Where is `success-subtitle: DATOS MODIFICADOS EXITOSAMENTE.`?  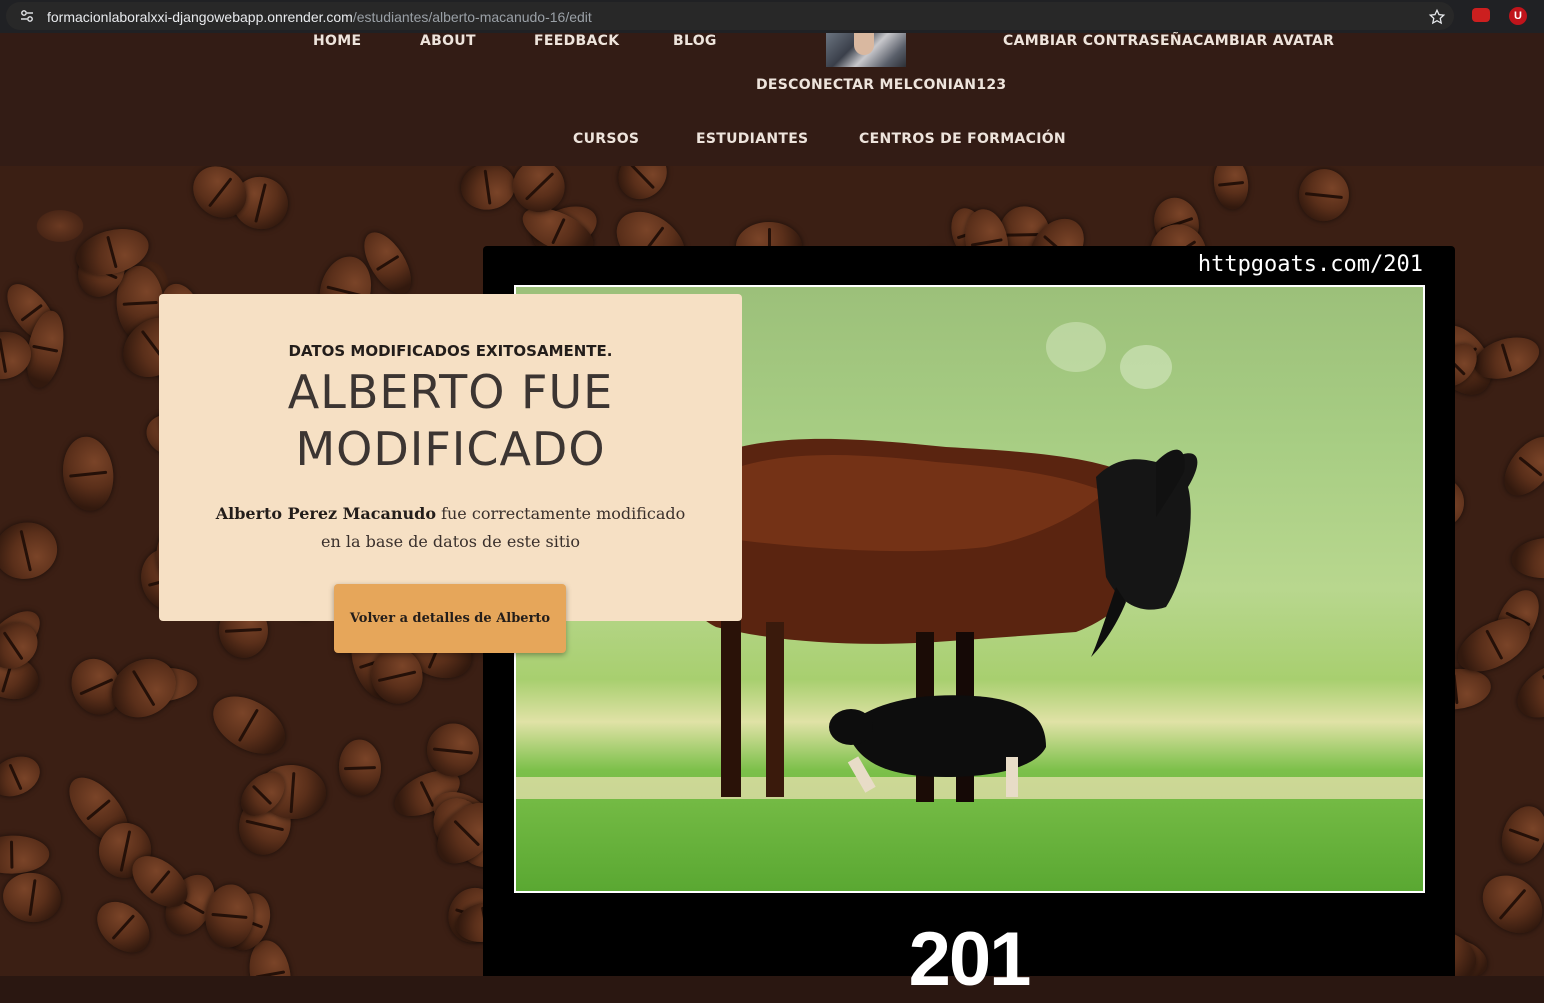 success-subtitle: DATOS MODIFICADOS EXITOSAMENTE. is located at coordinates (450, 351).